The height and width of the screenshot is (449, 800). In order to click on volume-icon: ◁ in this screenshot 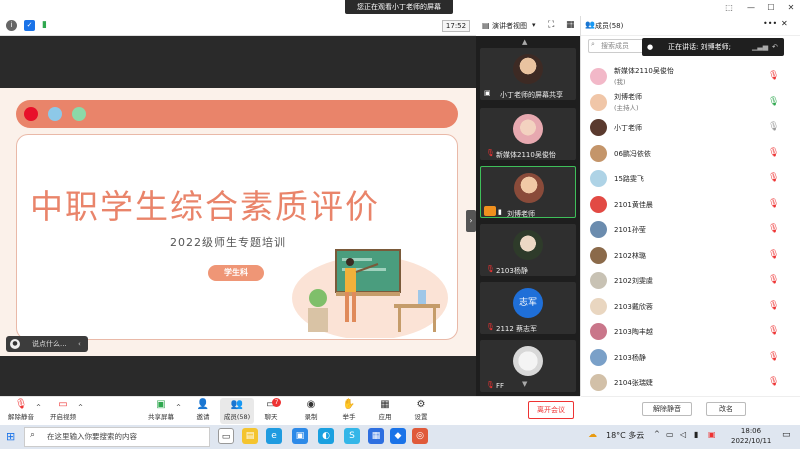, I will do `click(683, 434)`.